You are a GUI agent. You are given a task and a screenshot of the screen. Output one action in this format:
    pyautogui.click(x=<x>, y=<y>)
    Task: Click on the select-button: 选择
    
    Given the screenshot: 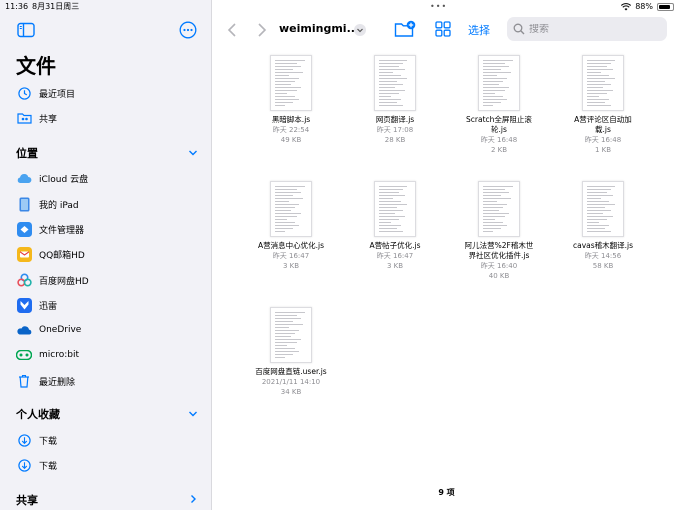 What is the action you would take?
    pyautogui.click(x=479, y=30)
    